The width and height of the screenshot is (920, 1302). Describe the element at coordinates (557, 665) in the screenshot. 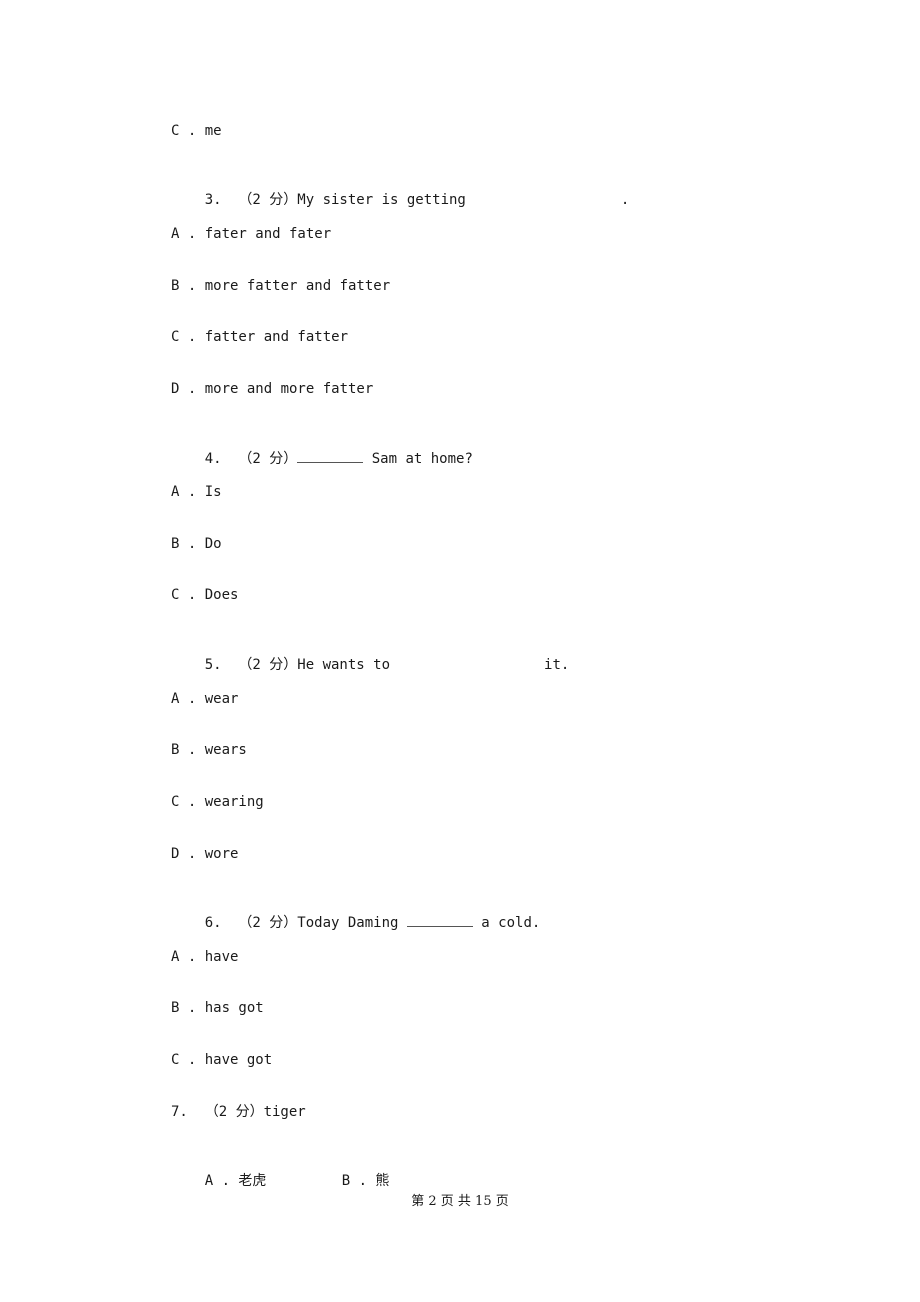

I see `question-5-end: it.` at that location.